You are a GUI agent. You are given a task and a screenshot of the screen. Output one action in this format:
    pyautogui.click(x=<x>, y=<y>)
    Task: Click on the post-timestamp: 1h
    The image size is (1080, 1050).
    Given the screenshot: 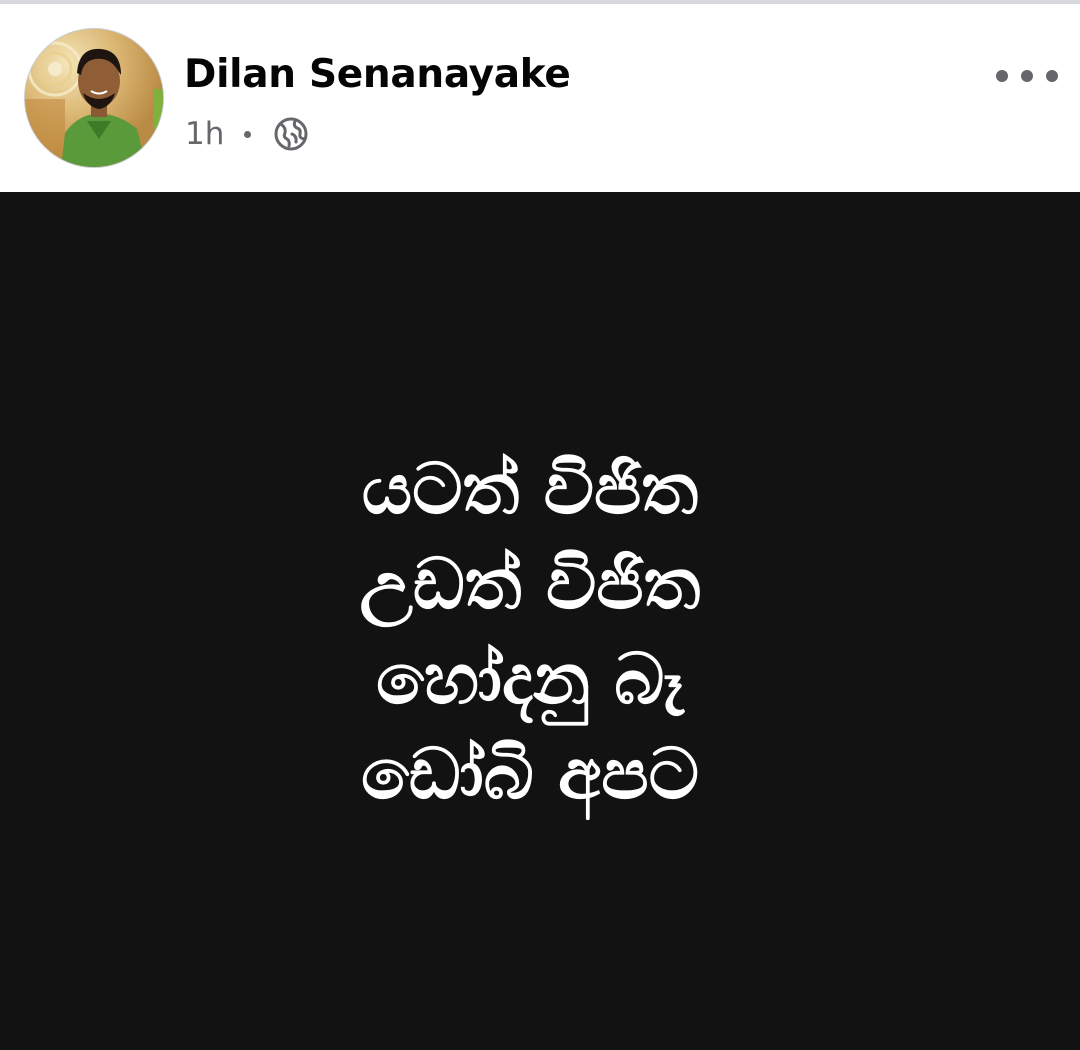 What is the action you would take?
    pyautogui.click(x=204, y=134)
    